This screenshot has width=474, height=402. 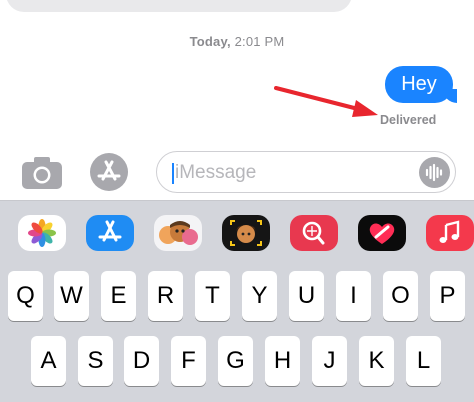 What do you see at coordinates (400, 296) in the screenshot?
I see `key-o: O` at bounding box center [400, 296].